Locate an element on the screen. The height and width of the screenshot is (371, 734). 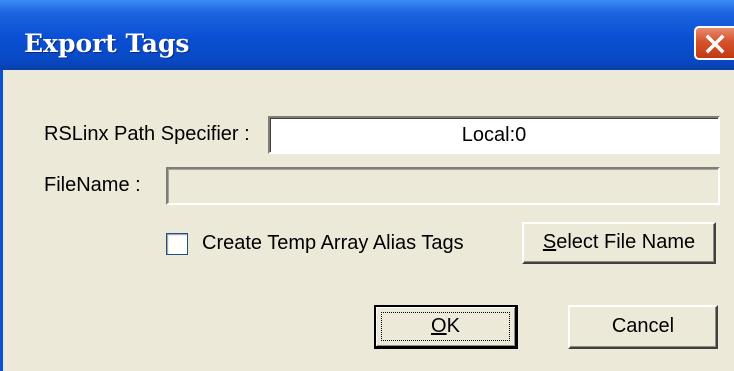
window-title: Export Tags is located at coordinates (107, 43).